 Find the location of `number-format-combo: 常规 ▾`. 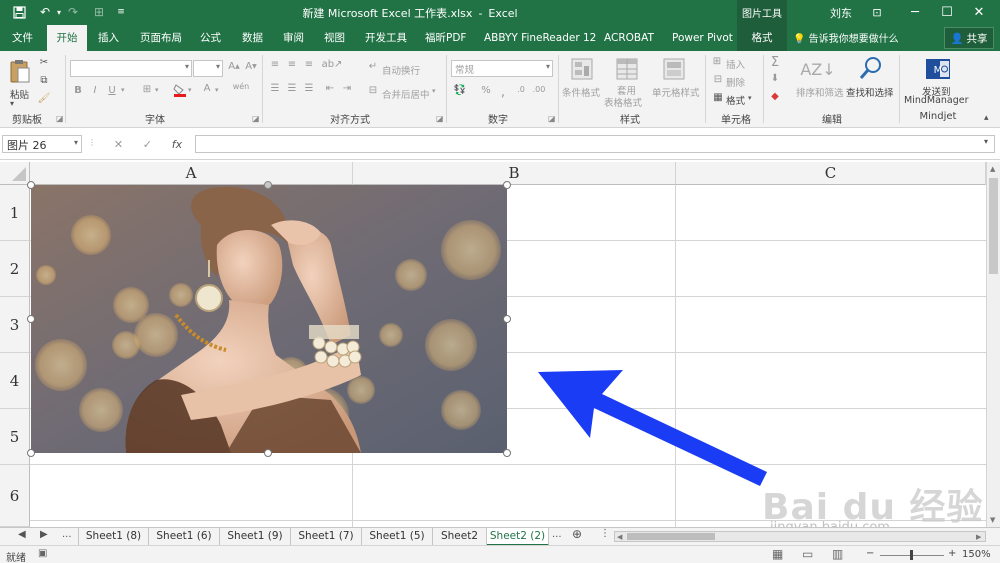

number-format-combo: 常规 ▾ is located at coordinates (502, 68).